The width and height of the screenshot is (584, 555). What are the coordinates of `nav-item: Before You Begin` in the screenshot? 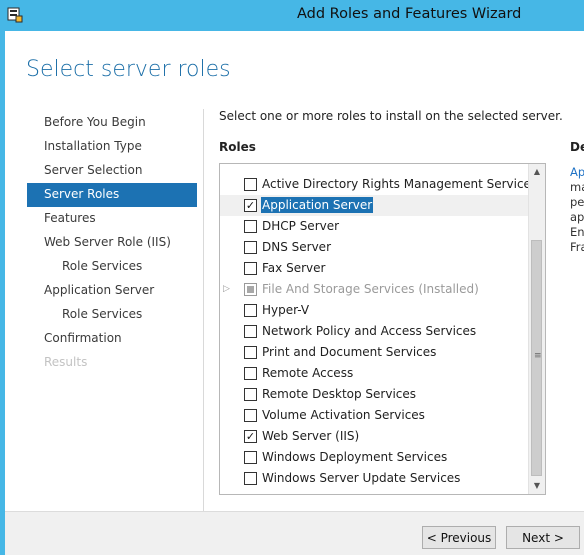 It's located at (112, 123).